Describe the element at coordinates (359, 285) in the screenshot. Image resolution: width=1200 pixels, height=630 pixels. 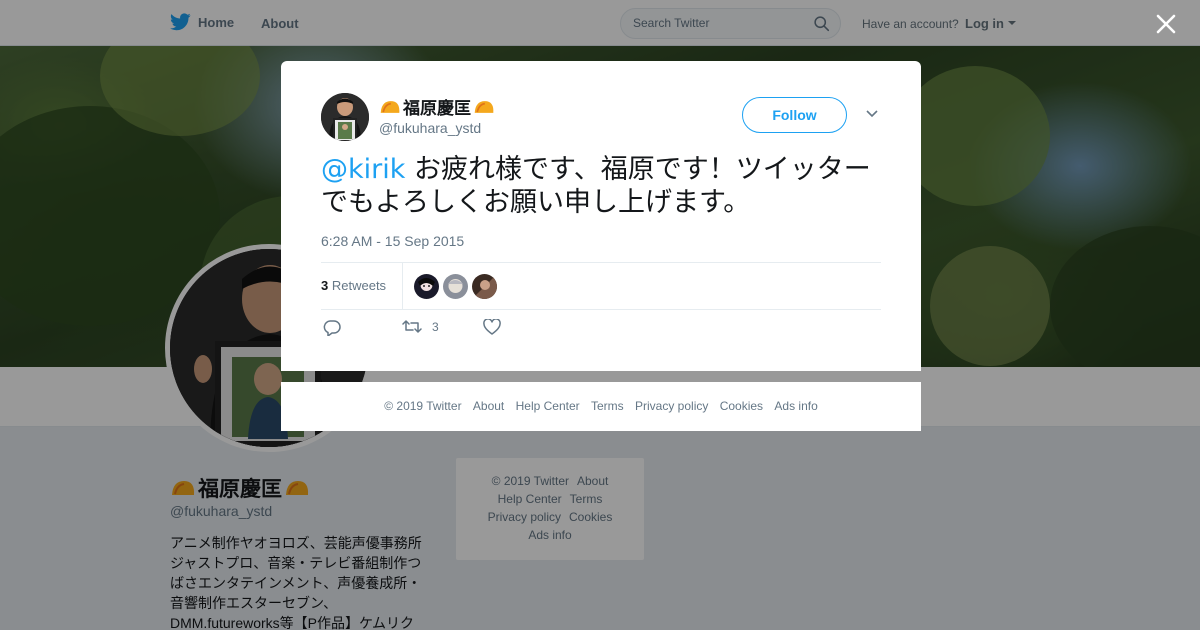
I see `retweet-stat-label: Retweets` at that location.